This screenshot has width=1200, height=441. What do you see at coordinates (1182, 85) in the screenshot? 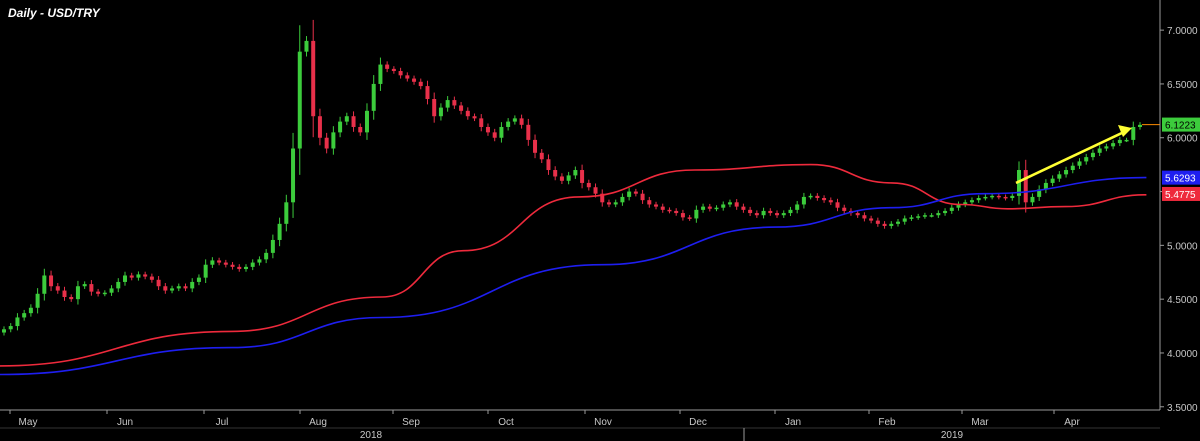
I see `y-tick-label: 6.5000` at bounding box center [1182, 85].